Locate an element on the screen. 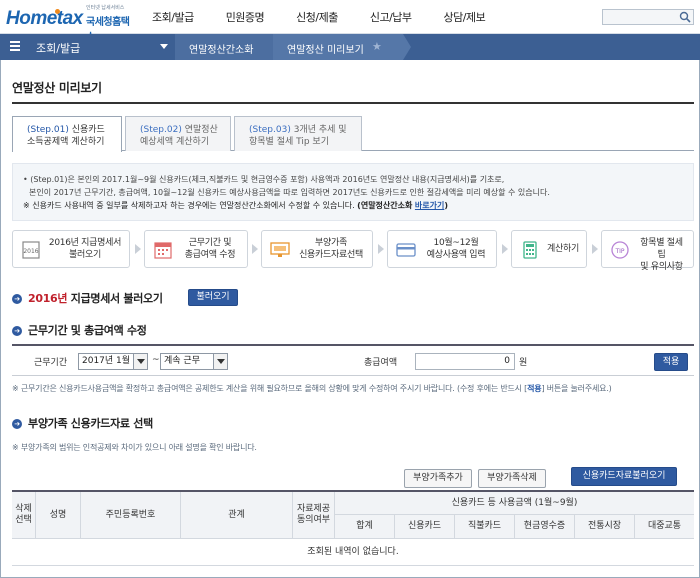 The height and width of the screenshot is (578, 700). section-dependents: ➔ 부양가족 신용카드자료 선택 is located at coordinates (82, 423).